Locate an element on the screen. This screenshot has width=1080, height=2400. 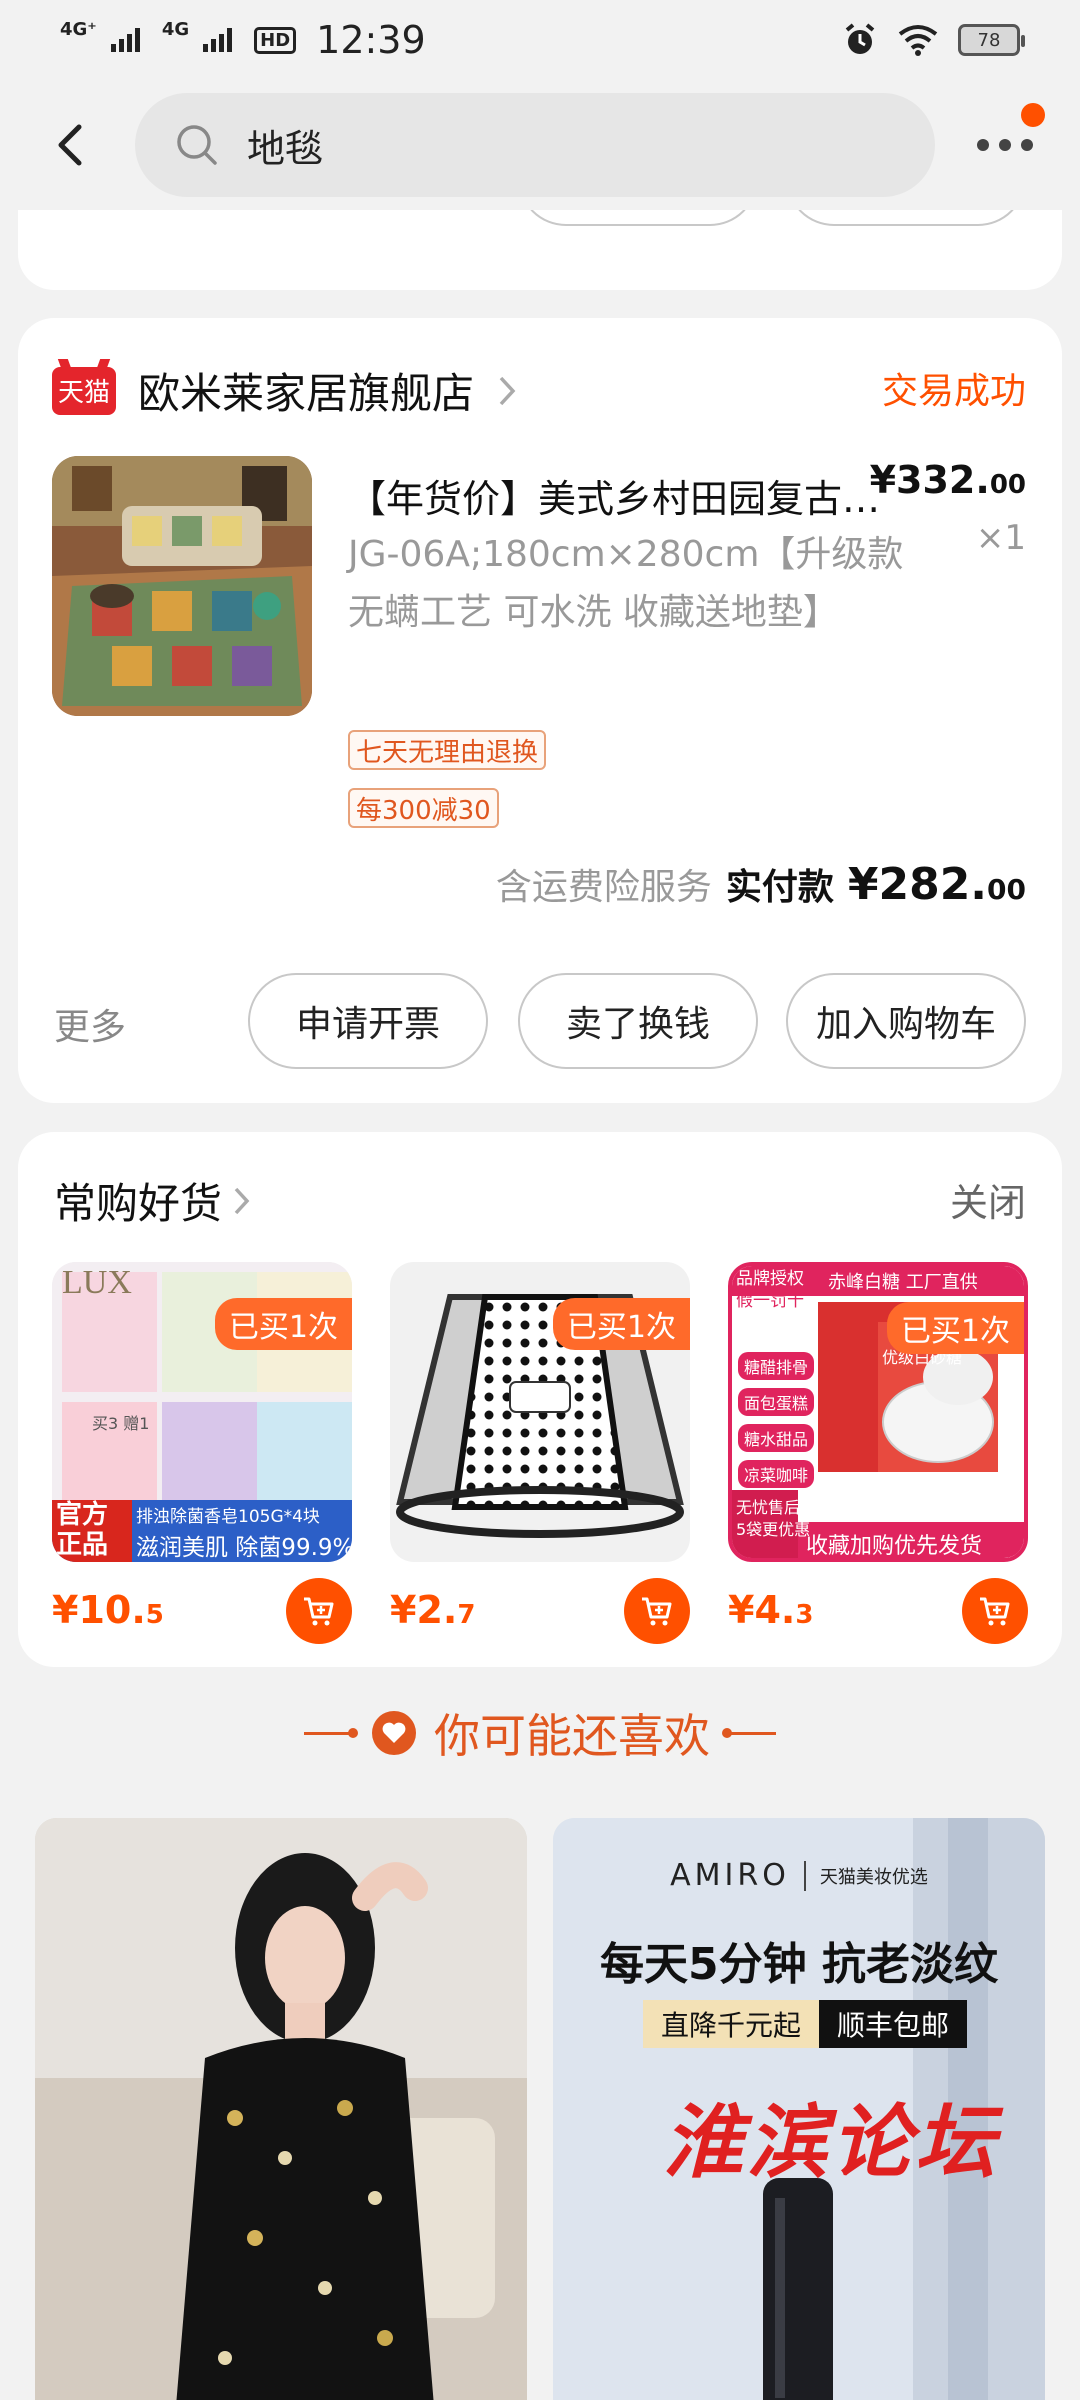
more-dots-icon is located at coordinates (1005, 145).